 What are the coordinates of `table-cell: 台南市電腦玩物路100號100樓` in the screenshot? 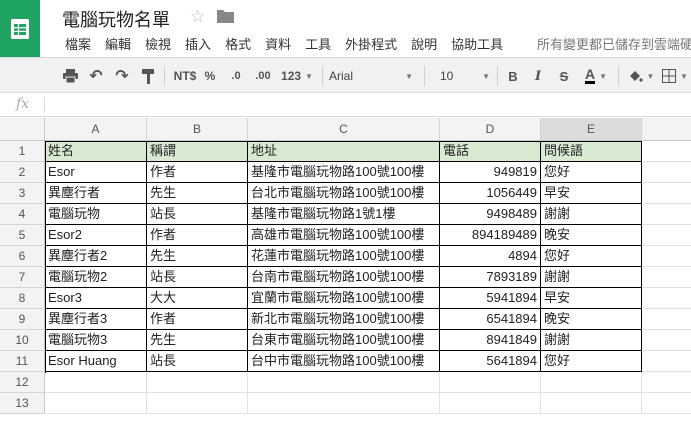 It's located at (344, 277).